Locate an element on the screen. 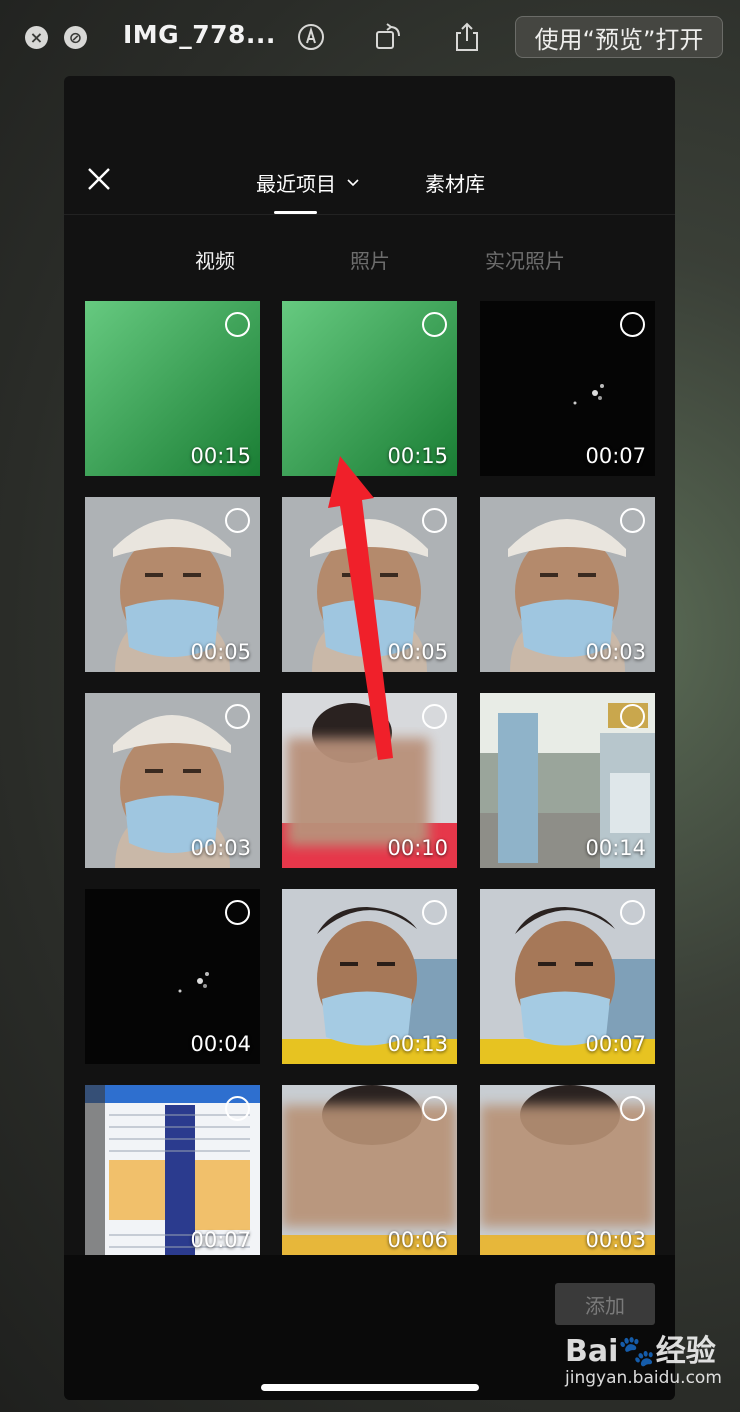  markup-pen-icon is located at coordinates (311, 37).